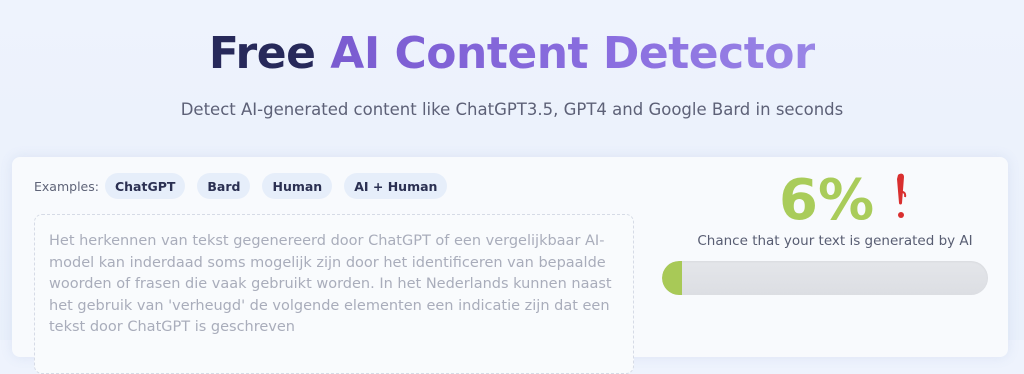 The height and width of the screenshot is (374, 1024). Describe the element at coordinates (825, 278) in the screenshot. I see `ai-score-bar` at that location.